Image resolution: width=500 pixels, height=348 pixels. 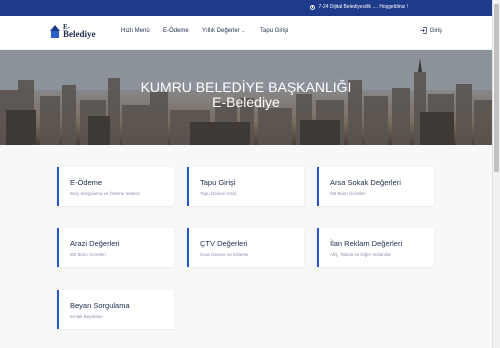 I want to click on login-button: Giriş, so click(x=431, y=30).